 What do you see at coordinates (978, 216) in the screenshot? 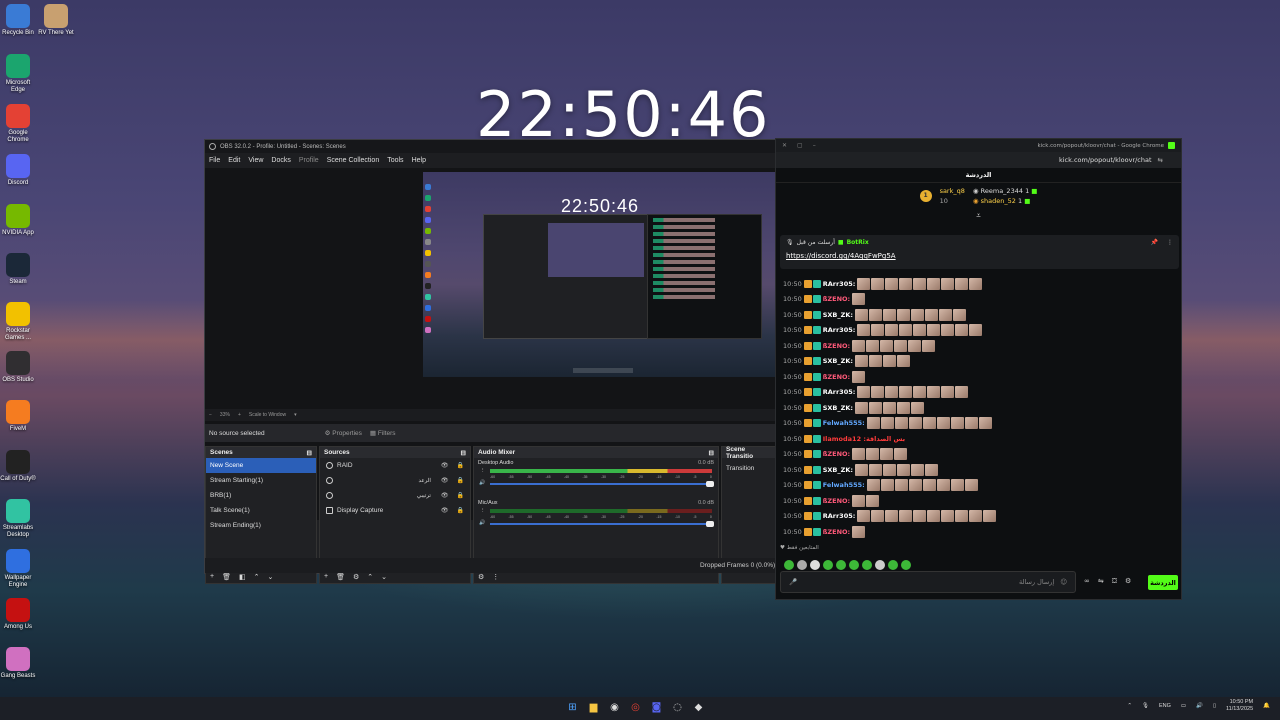
I see `scroll-down-icon: ⩡` at bounding box center [978, 216].